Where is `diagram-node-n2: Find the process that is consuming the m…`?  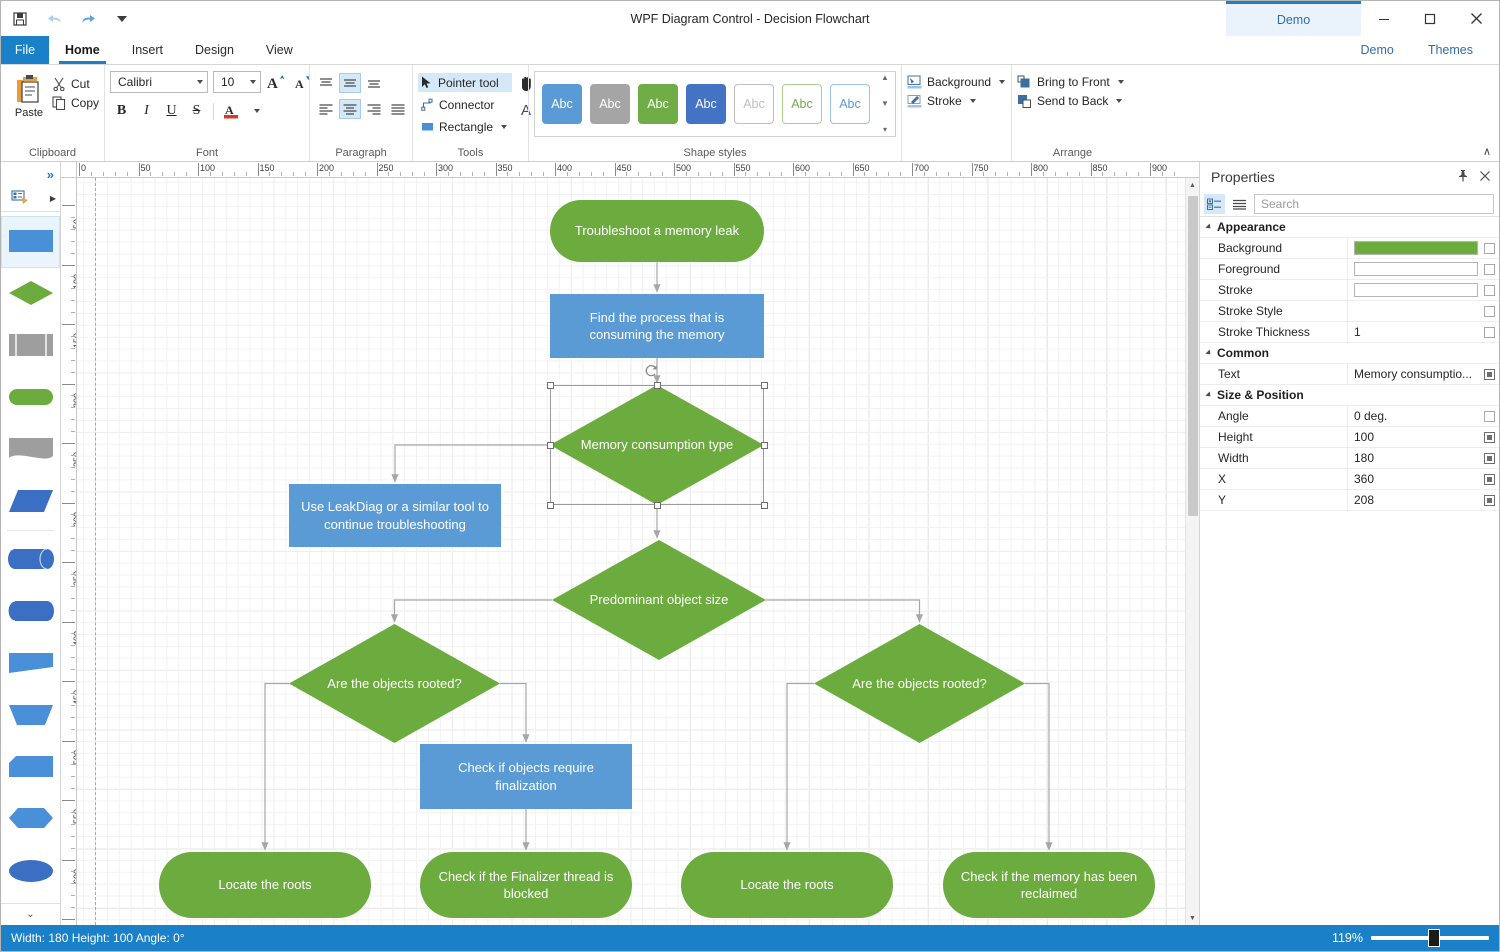
diagram-node-n2: Find the process that is consuming the m… is located at coordinates (657, 326).